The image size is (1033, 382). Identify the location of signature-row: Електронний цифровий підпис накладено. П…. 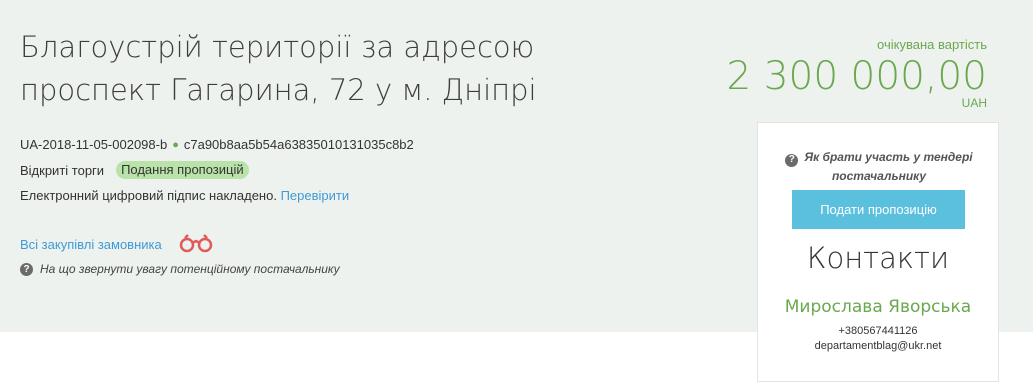
(184, 195).